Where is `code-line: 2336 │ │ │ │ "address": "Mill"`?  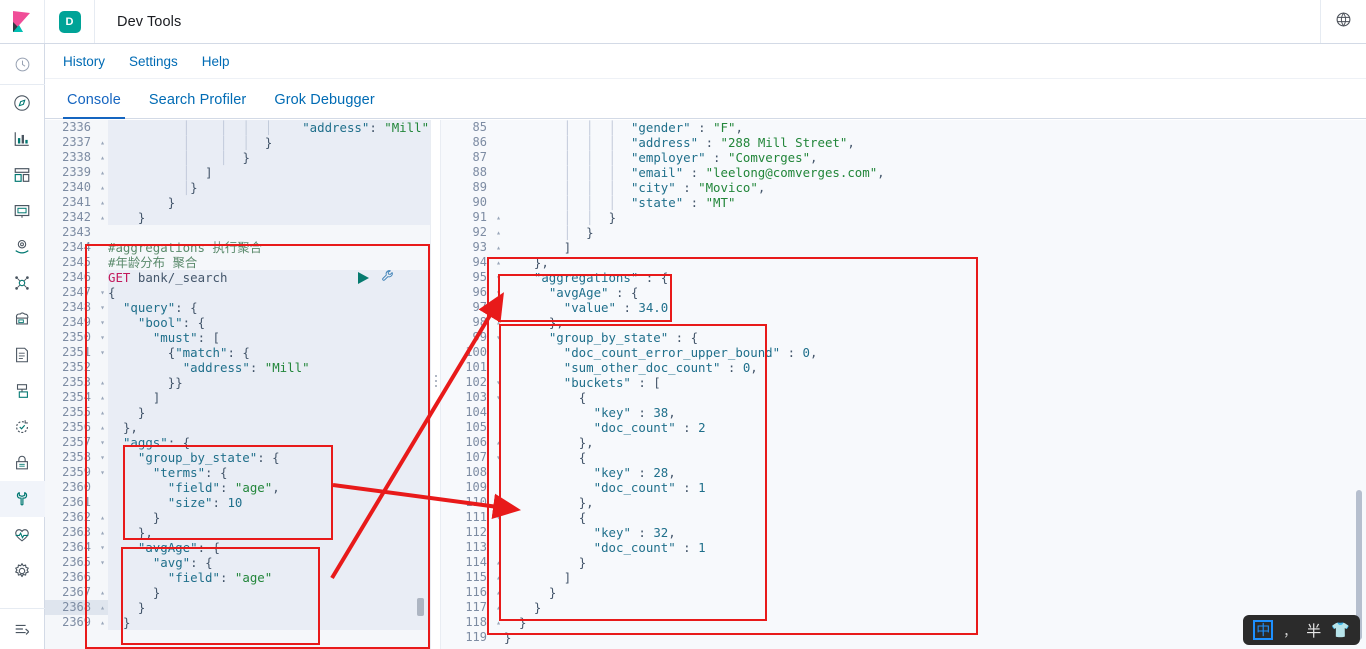
code-line: 2336 │ │ │ │ "address": "Mill" is located at coordinates (237, 127).